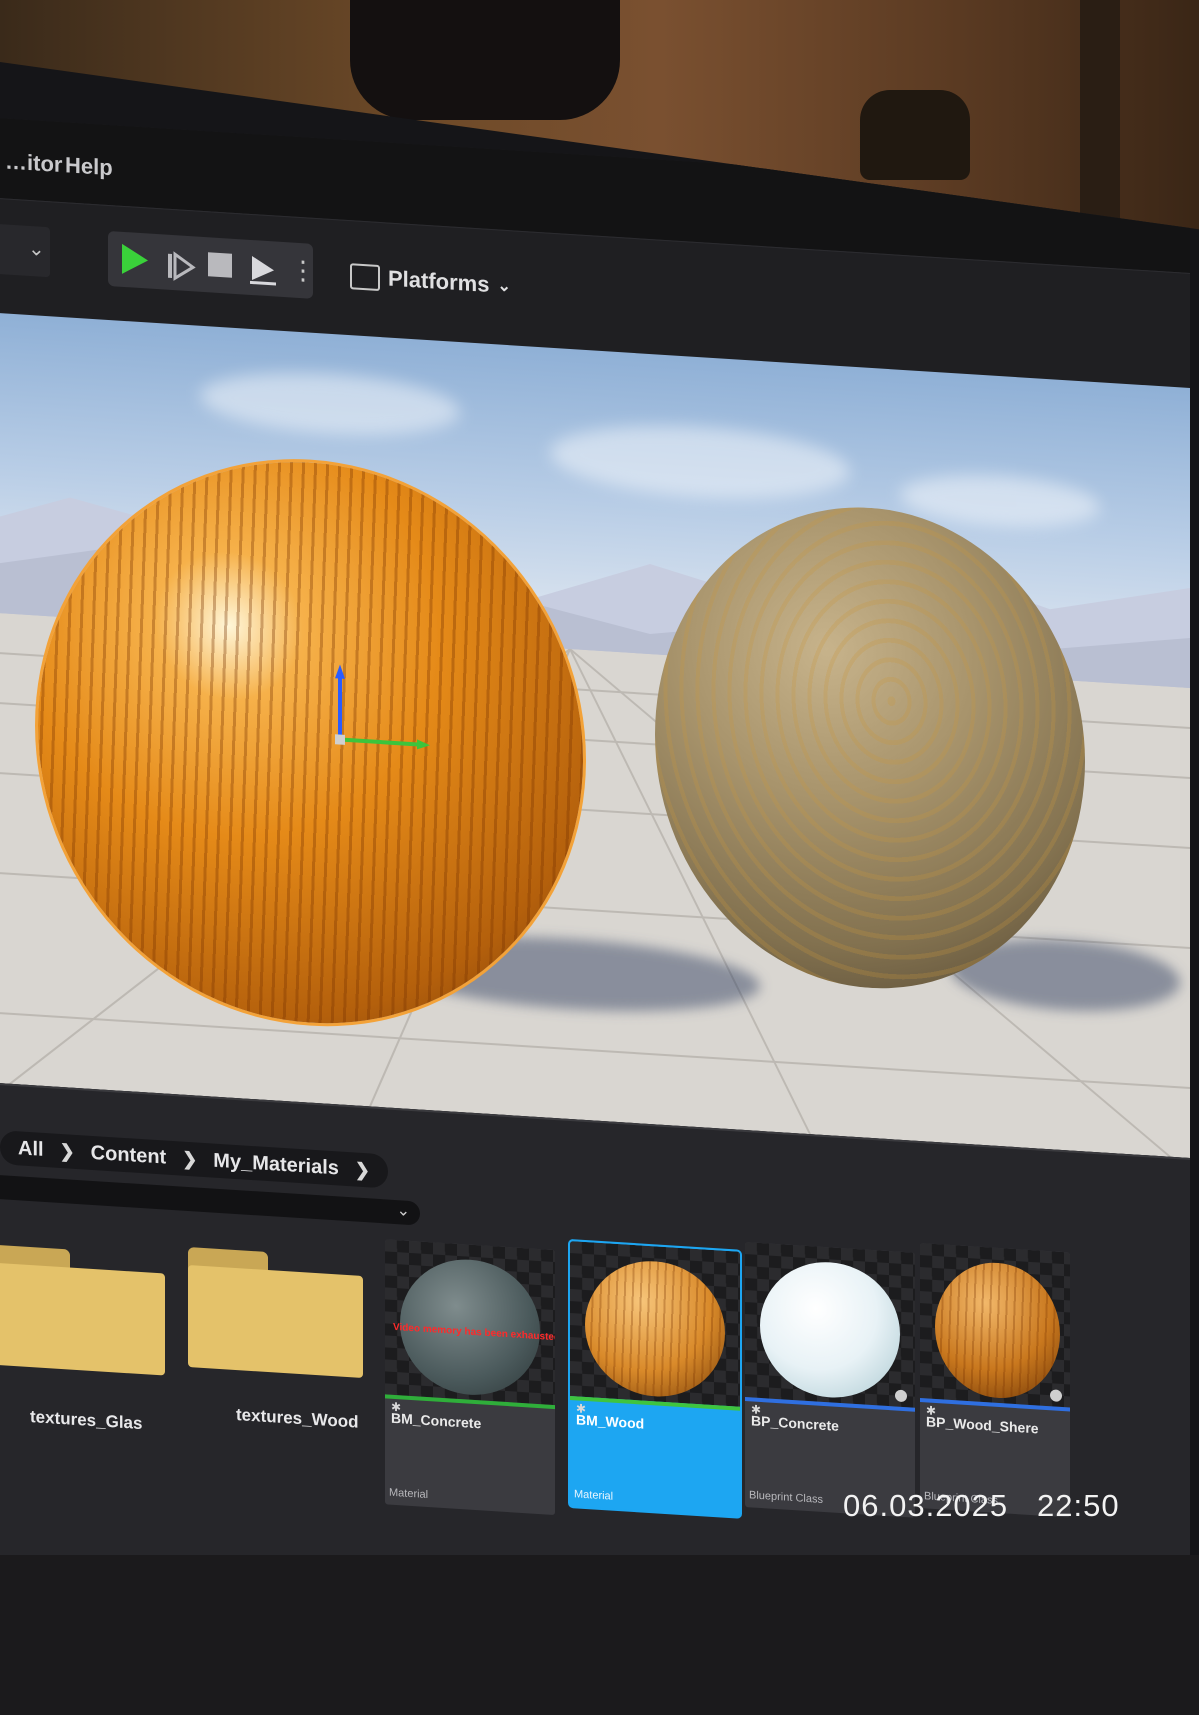 The image size is (1199, 1715). Describe the element at coordinates (86, 1420) in the screenshot. I see `folder-label: textures_Glas` at that location.